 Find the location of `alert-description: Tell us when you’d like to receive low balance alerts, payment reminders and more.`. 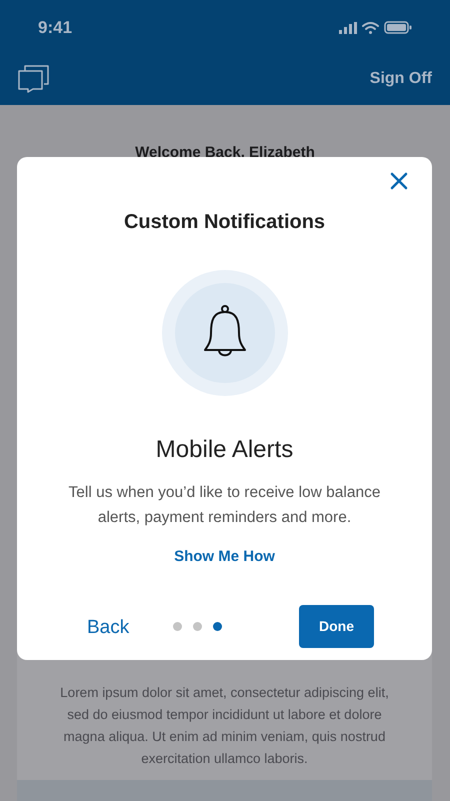

alert-description: Tell us when you’d like to receive low balance alerts, payment reminders and more. is located at coordinates (225, 505).